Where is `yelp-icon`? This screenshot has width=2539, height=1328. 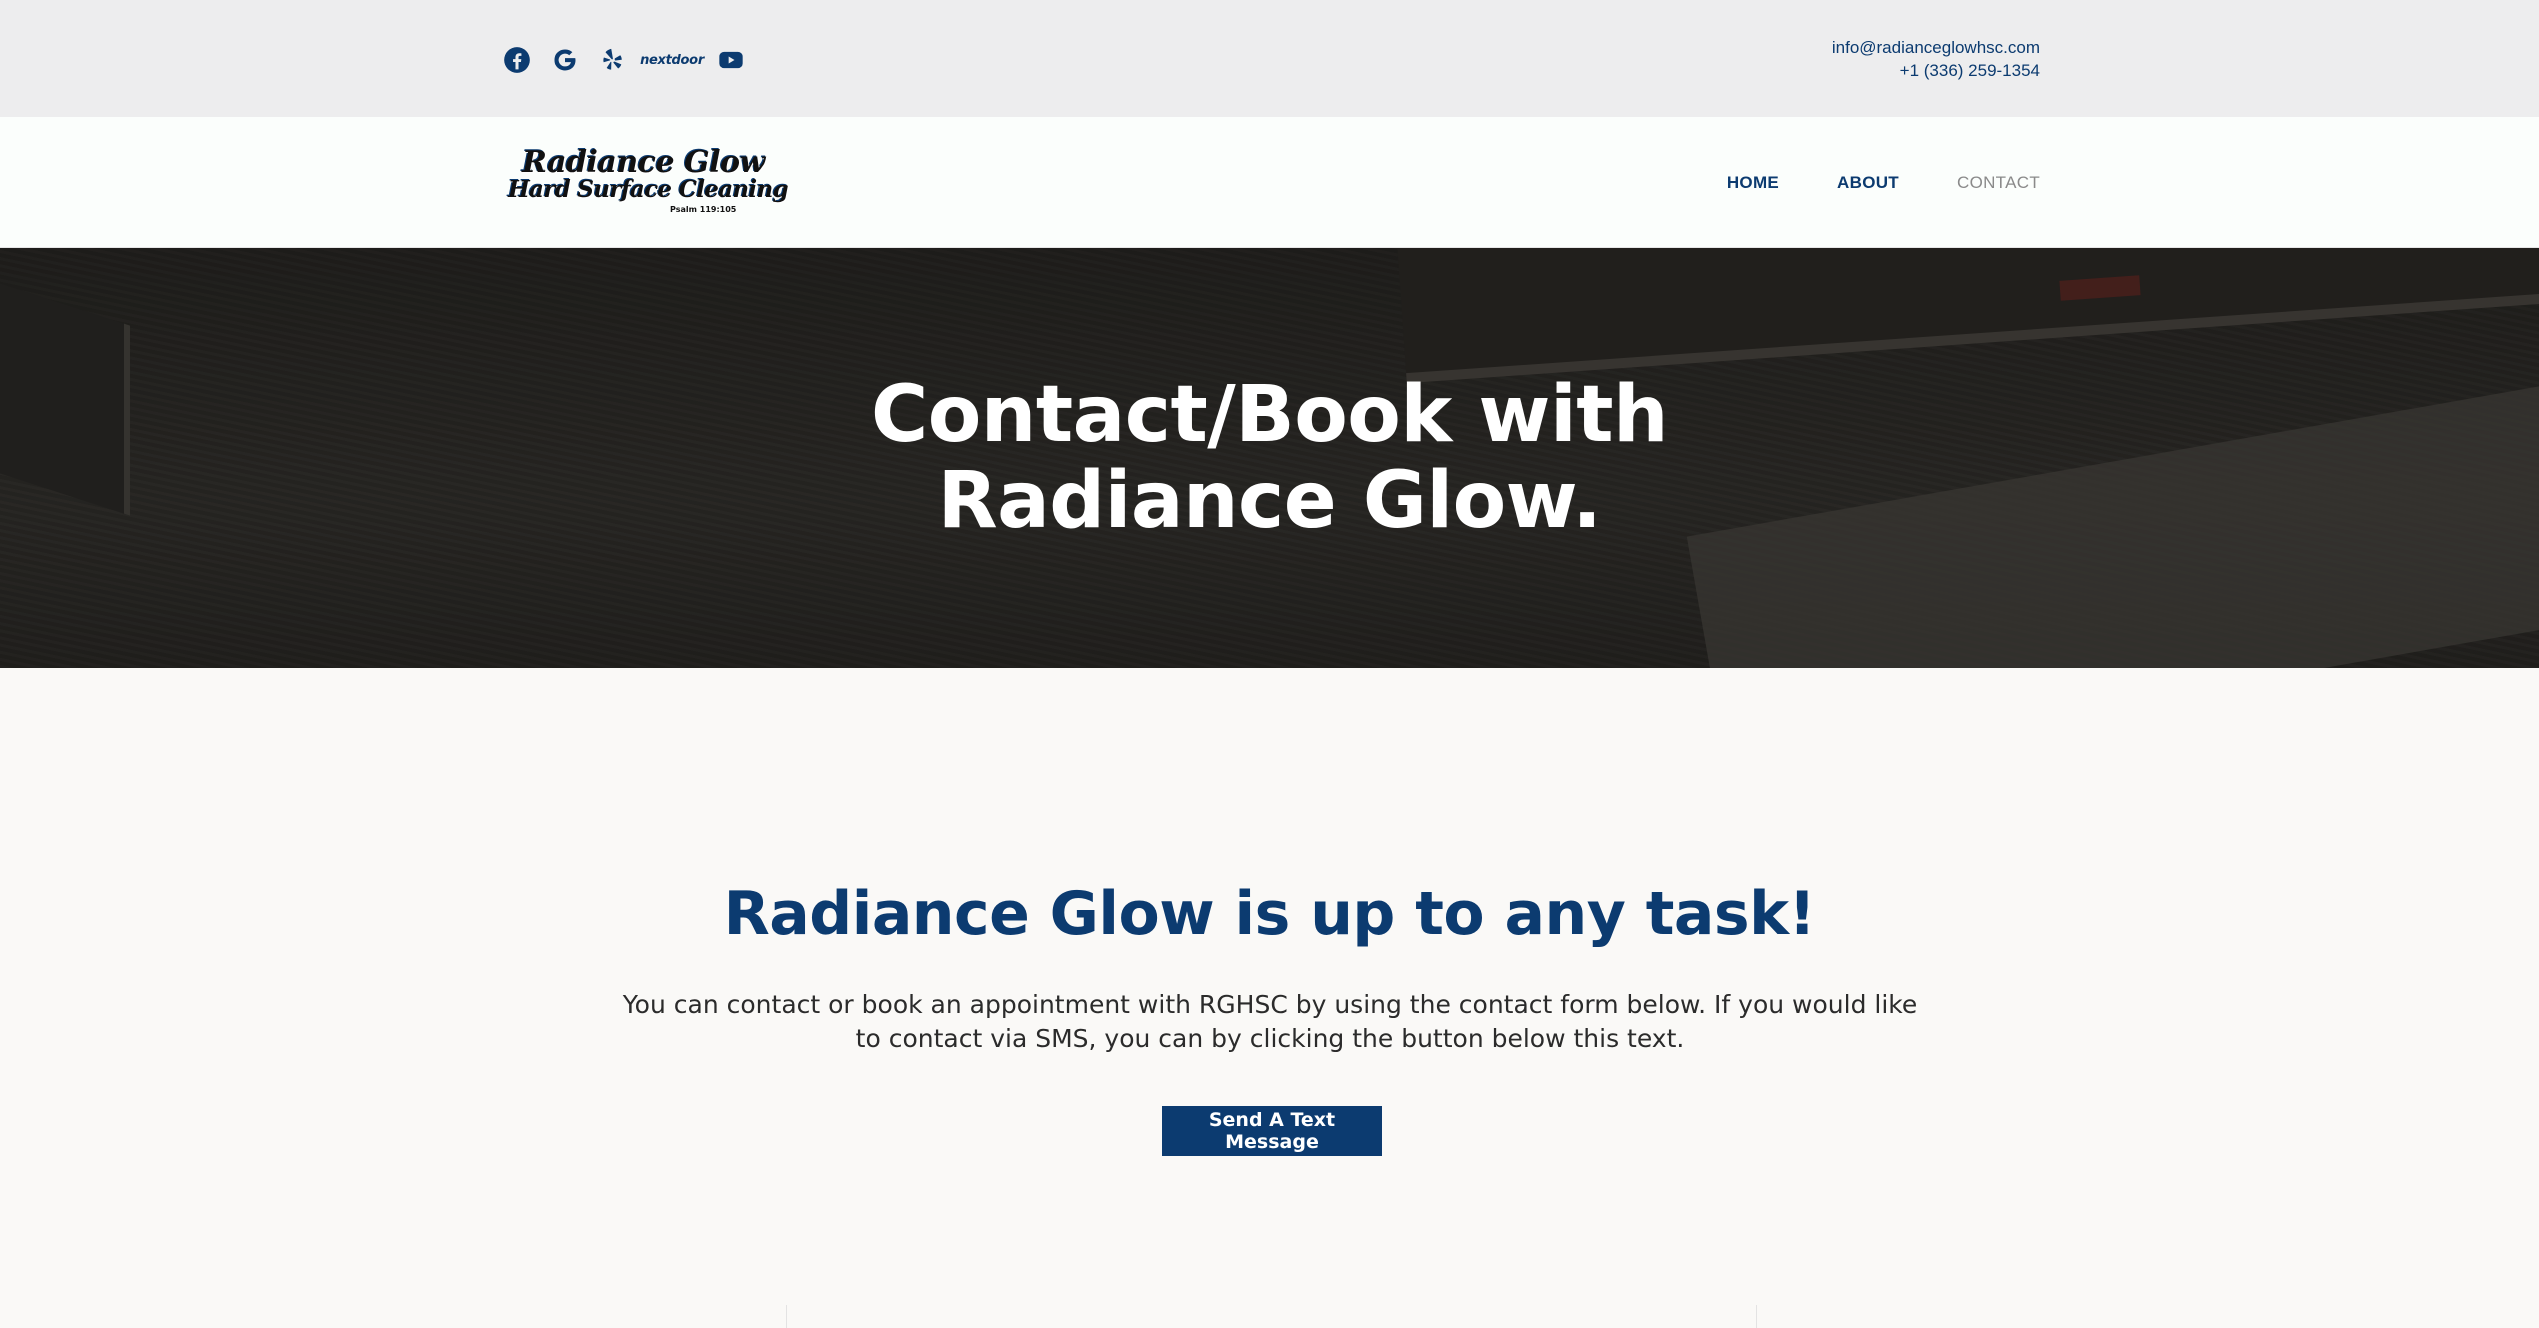
yelp-icon is located at coordinates (613, 60).